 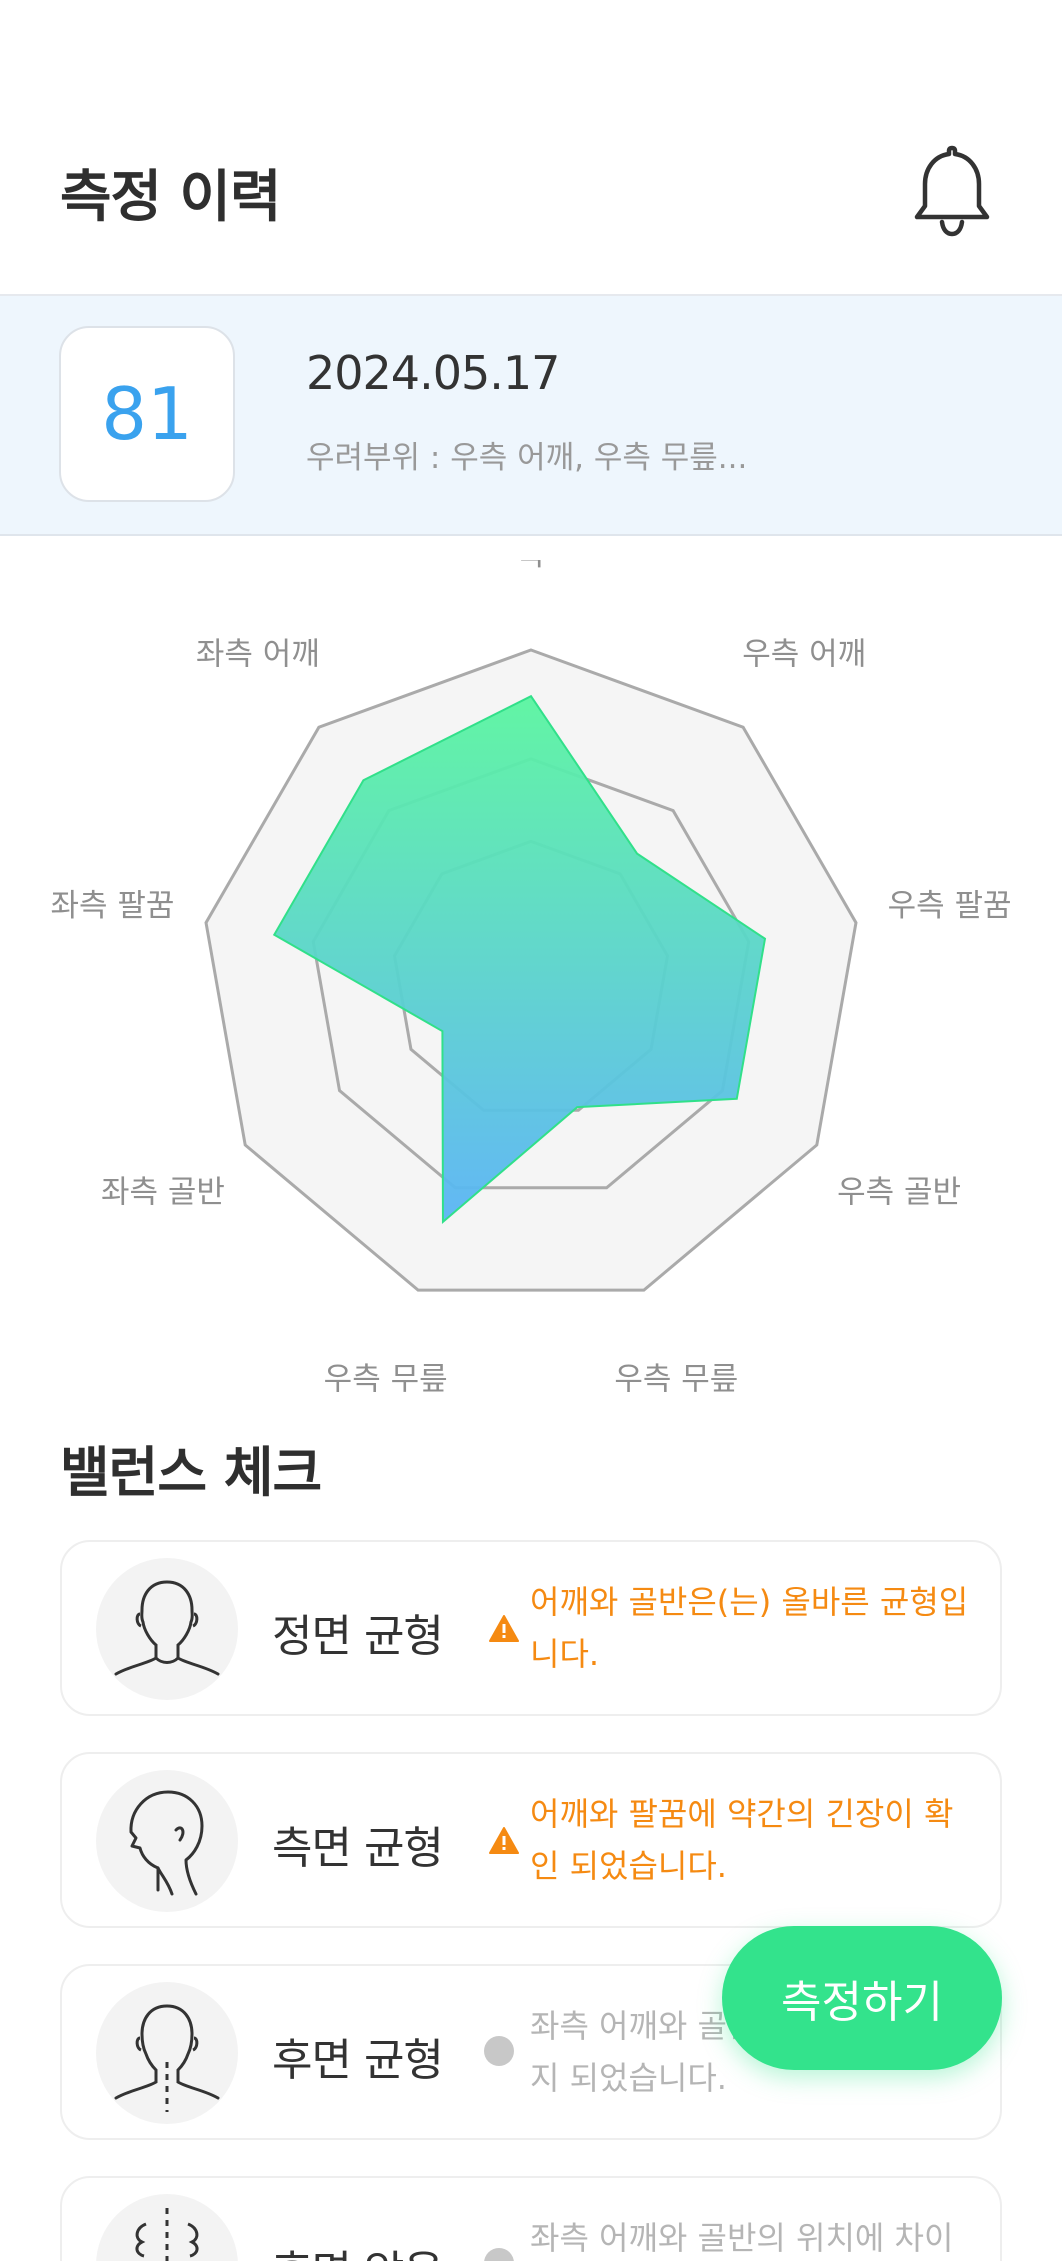 What do you see at coordinates (531, 148) in the screenshot?
I see `app-header: 측정 이력` at bounding box center [531, 148].